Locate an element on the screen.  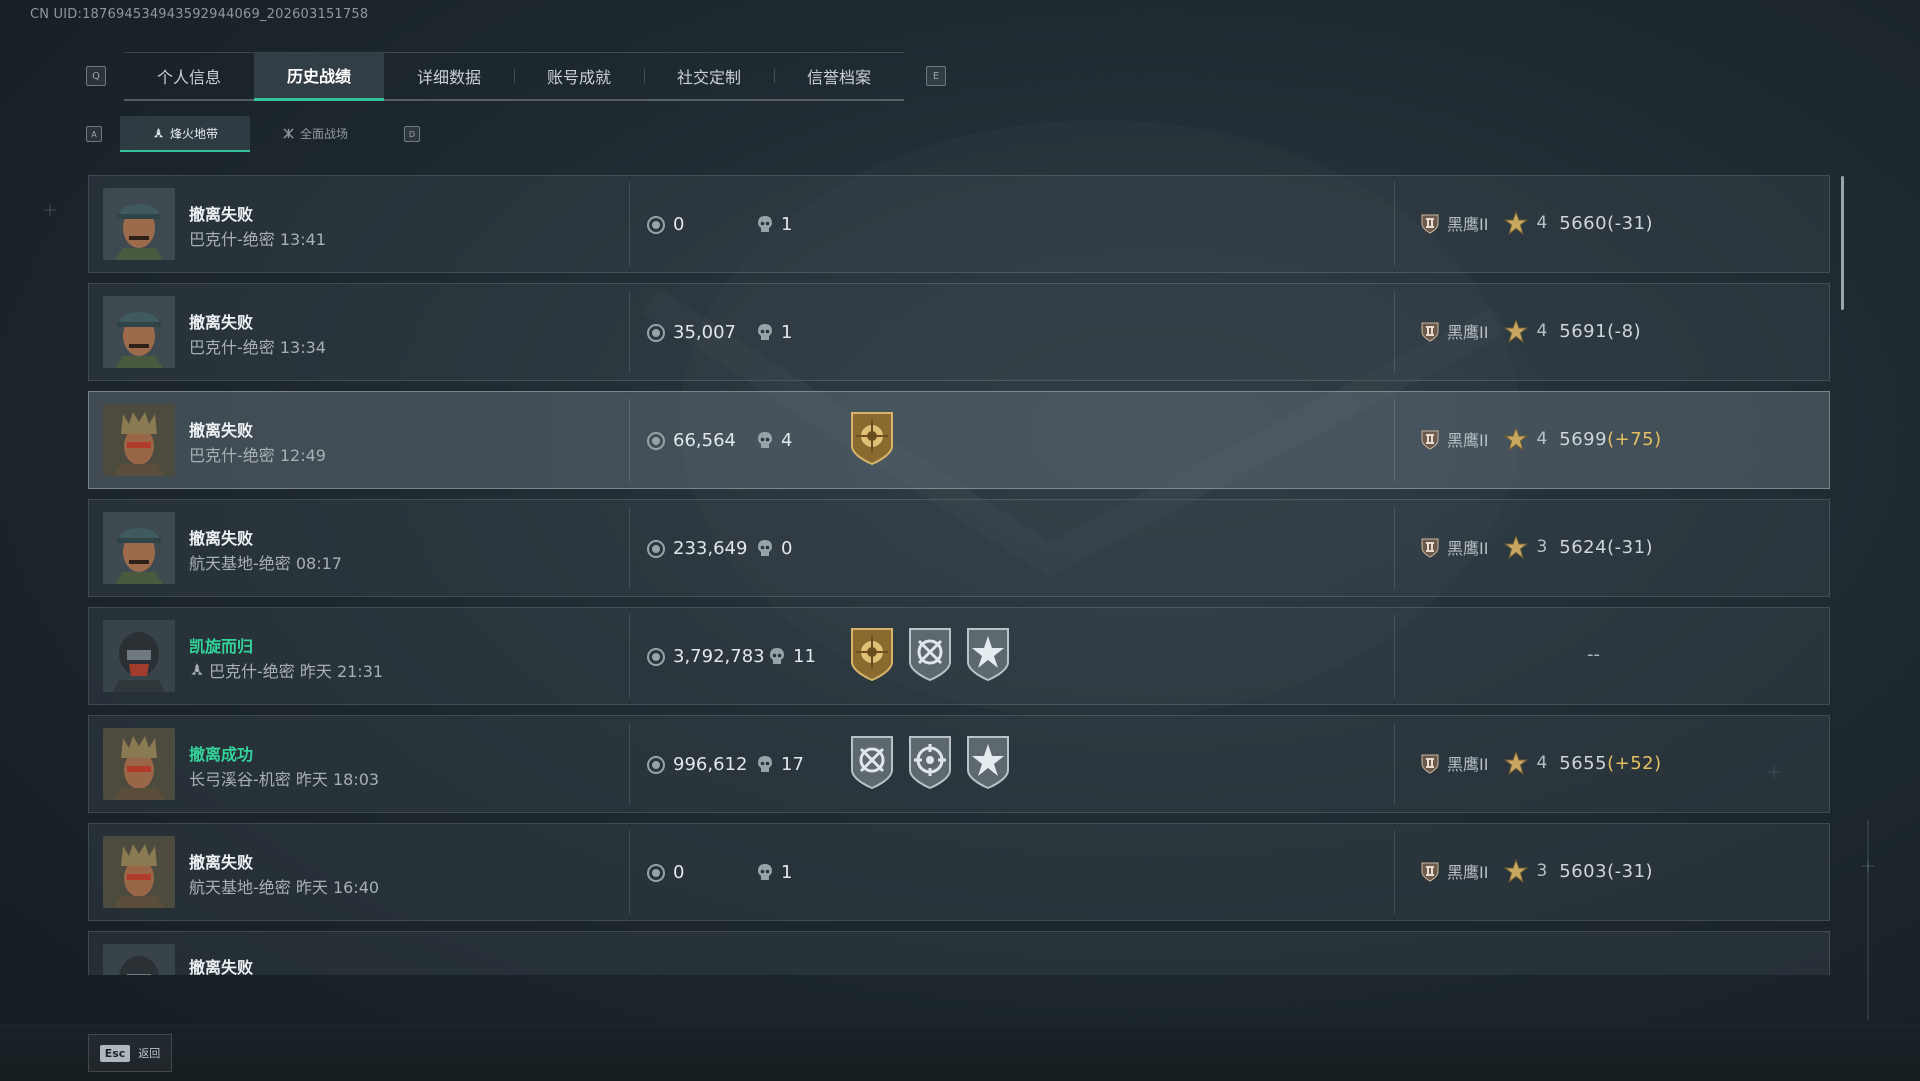
mode-tab-hazard-zone: 烽火地带 is located at coordinates (185, 134).